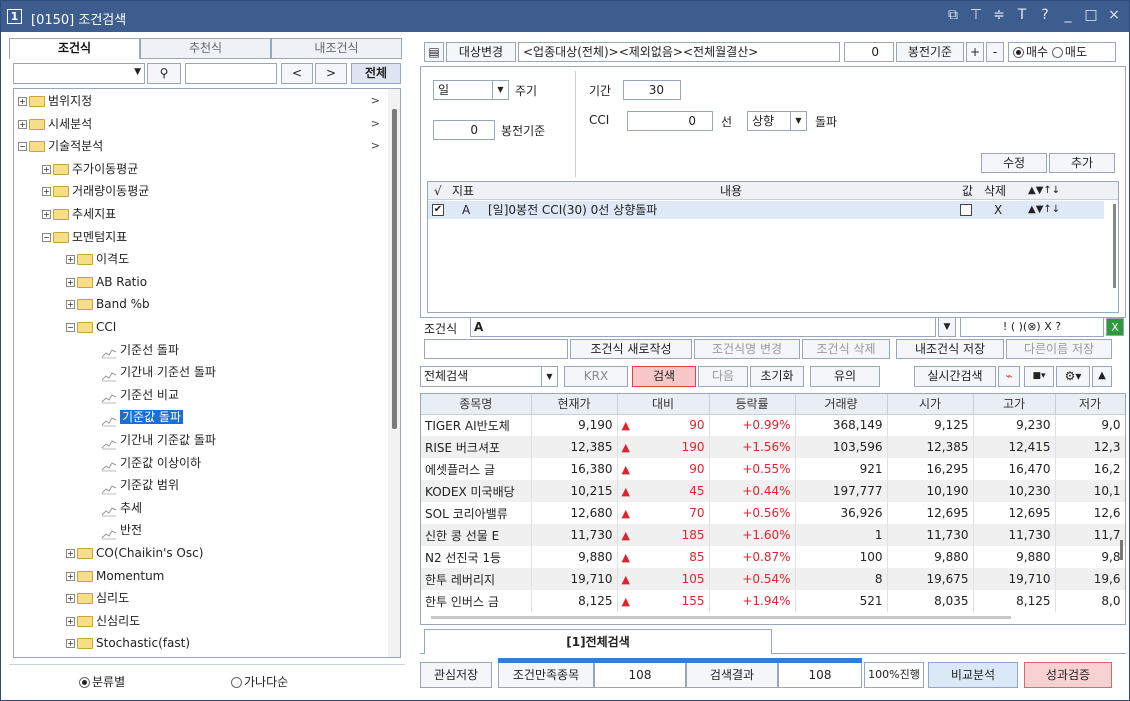 The height and width of the screenshot is (701, 1130). I want to click on search-button: ⚲, so click(164, 73).